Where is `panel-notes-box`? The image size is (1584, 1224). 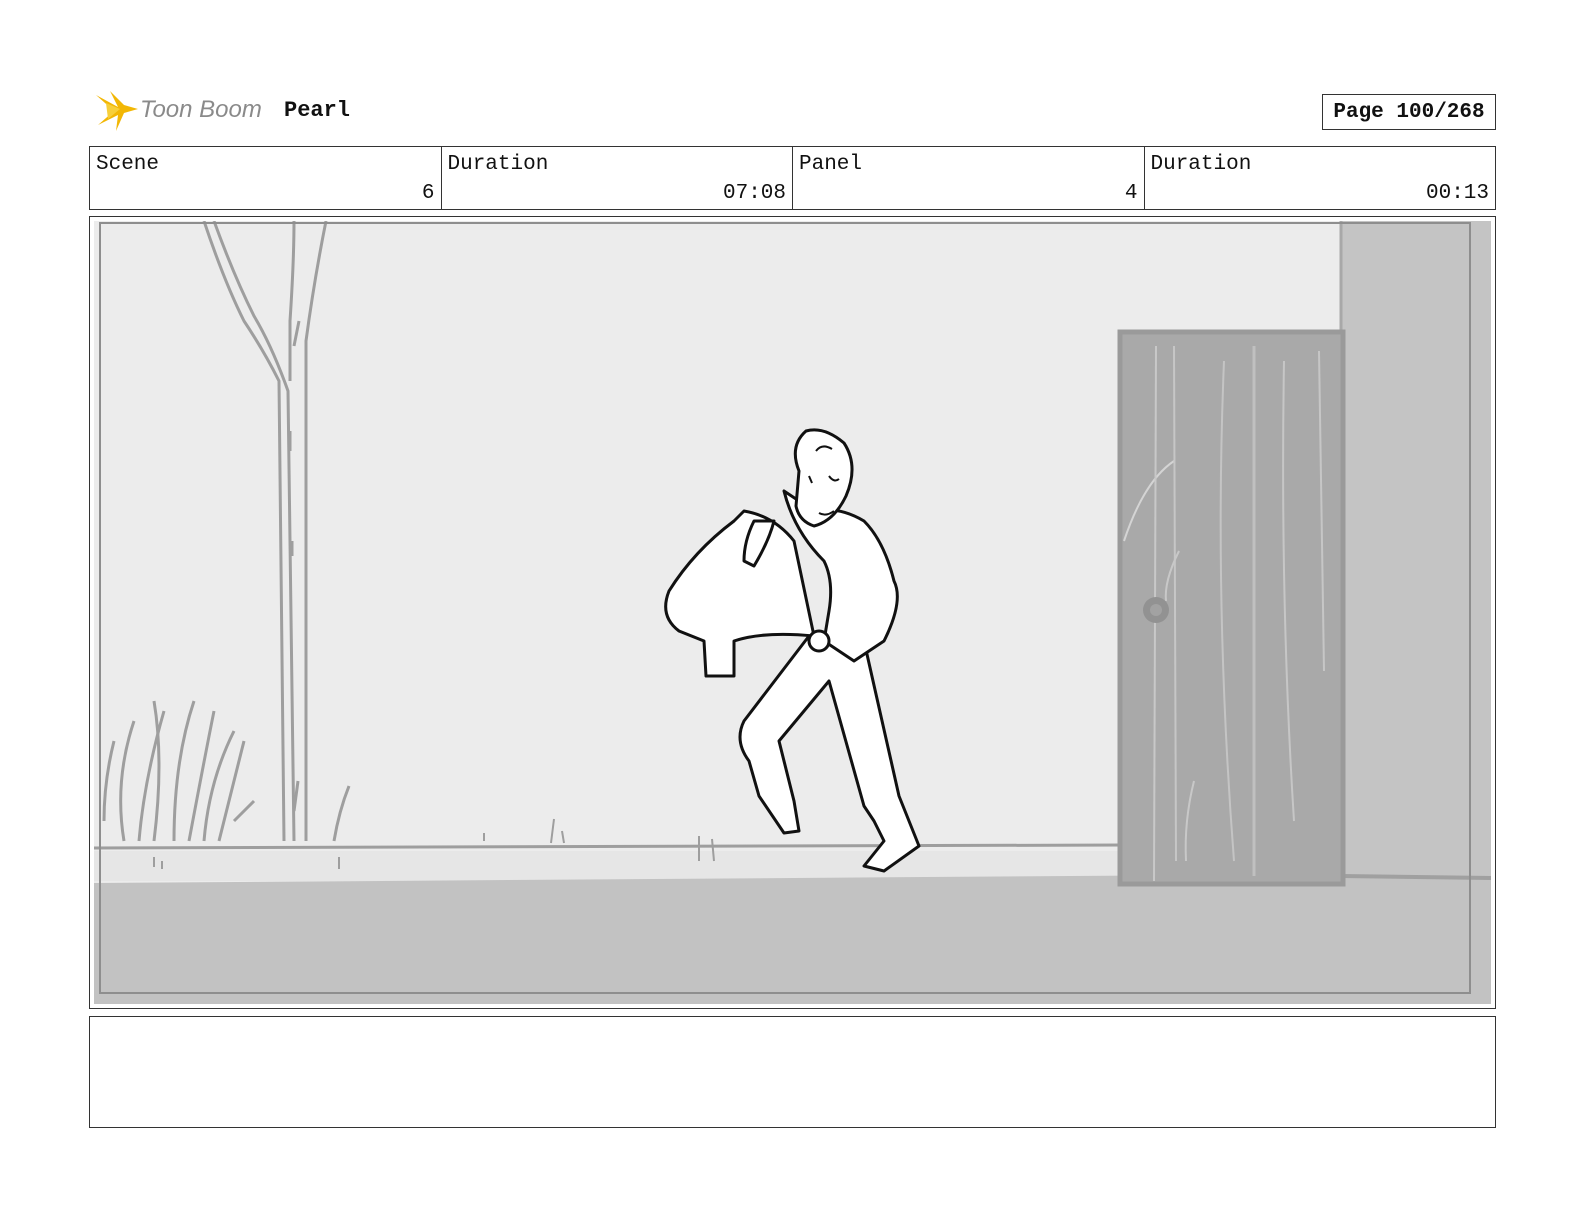
panel-notes-box is located at coordinates (792, 1072).